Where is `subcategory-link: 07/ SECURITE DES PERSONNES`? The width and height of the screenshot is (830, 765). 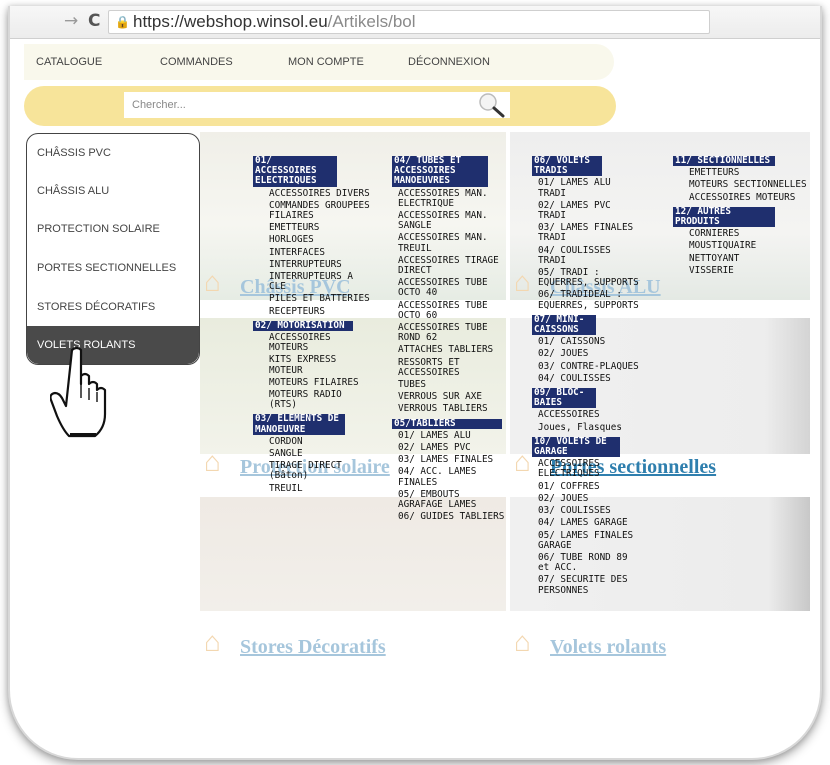
subcategory-link: 07/ SECURITE DES PERSONNES is located at coordinates (588, 585).